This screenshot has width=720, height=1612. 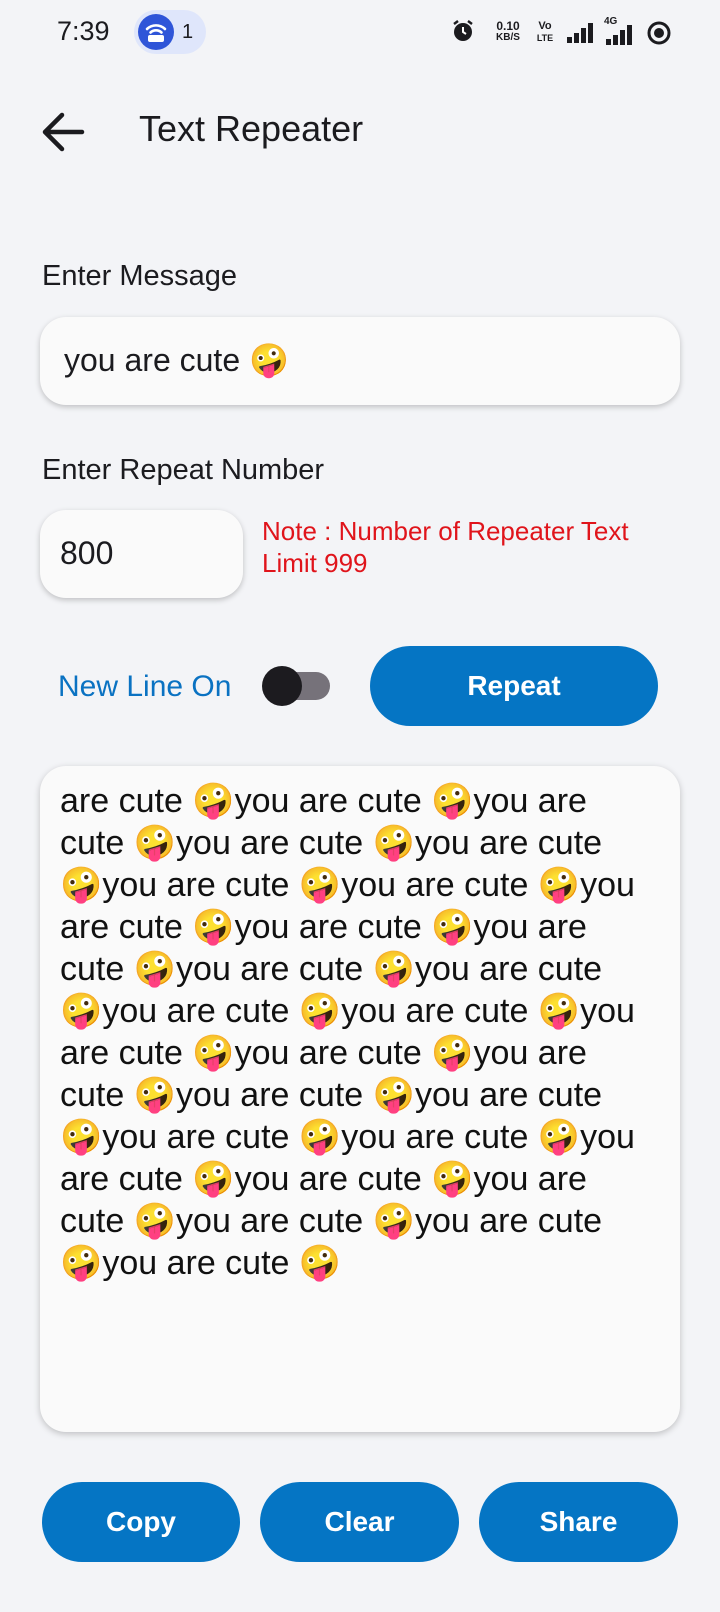 I want to click on signal-icon, so click(x=581, y=35).